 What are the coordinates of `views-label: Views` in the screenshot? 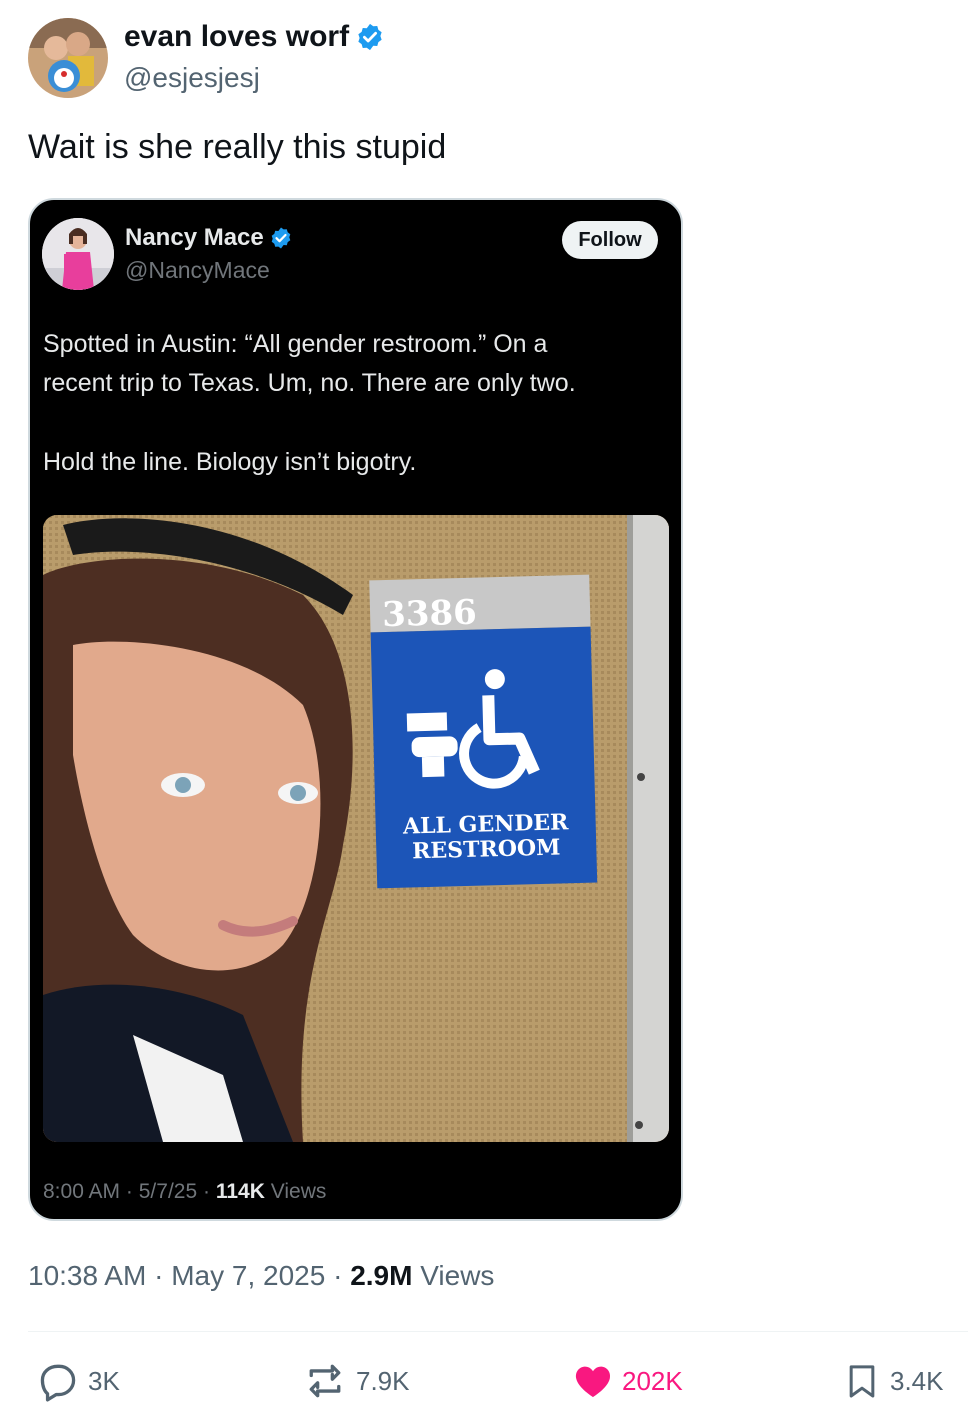 It's located at (457, 1275).